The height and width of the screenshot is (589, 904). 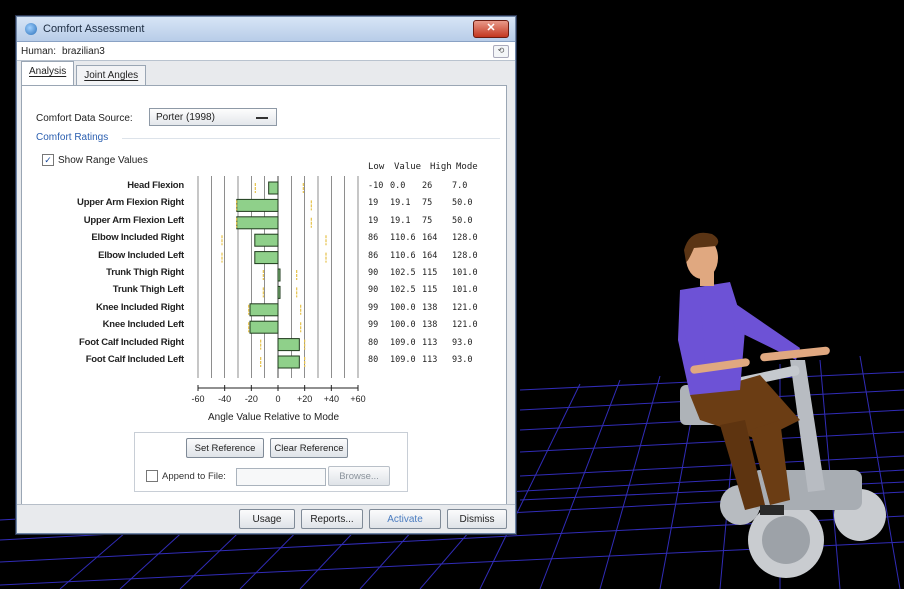 I want to click on set-reference-button: Set Reference, so click(x=225, y=448).